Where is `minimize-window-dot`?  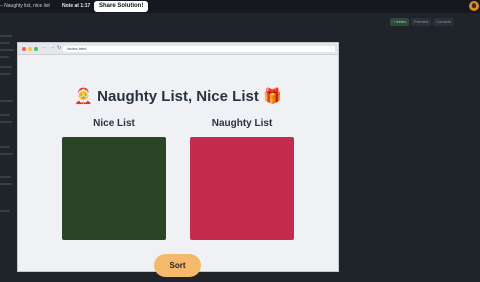
minimize-window-dot is located at coordinates (30, 49).